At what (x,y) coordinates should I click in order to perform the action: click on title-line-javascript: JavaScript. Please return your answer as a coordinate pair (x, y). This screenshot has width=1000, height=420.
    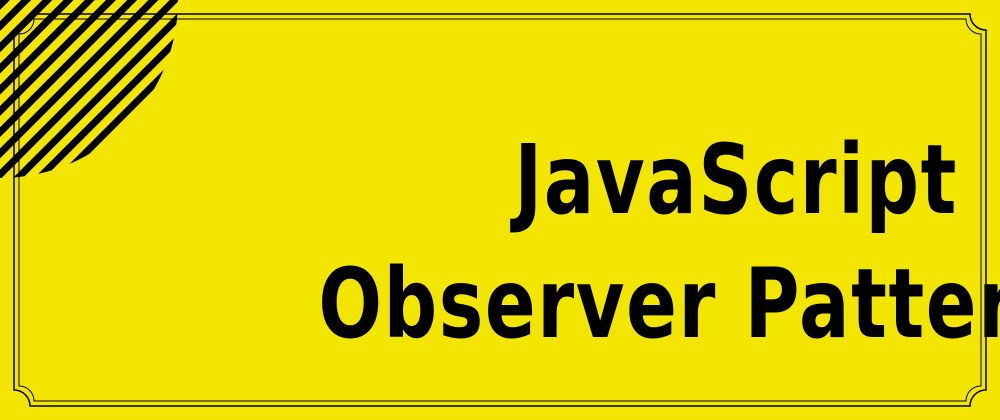
    Looking at the image, I should click on (736, 180).